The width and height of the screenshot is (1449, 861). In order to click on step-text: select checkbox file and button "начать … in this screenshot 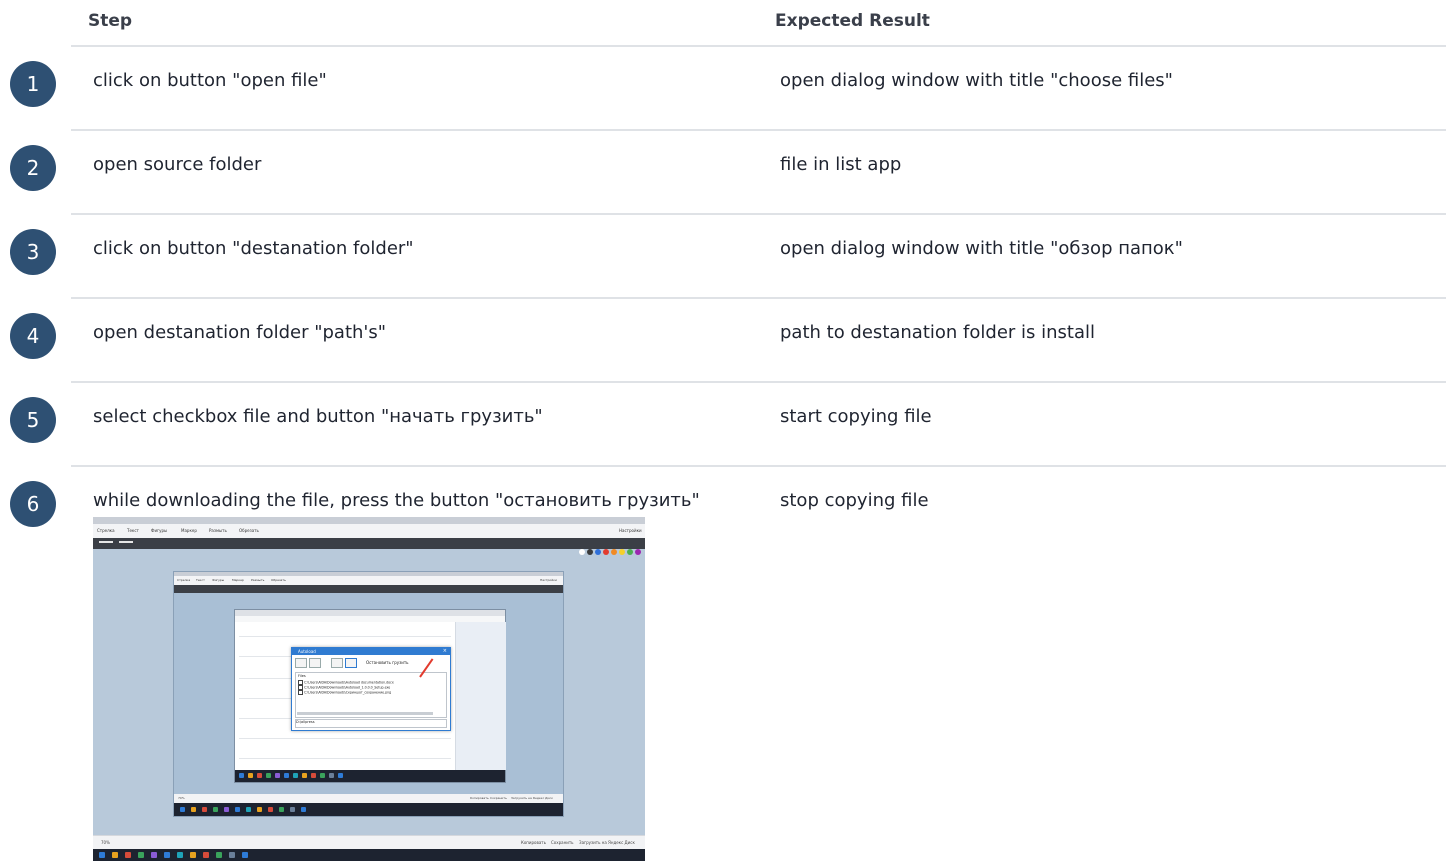, I will do `click(318, 416)`.